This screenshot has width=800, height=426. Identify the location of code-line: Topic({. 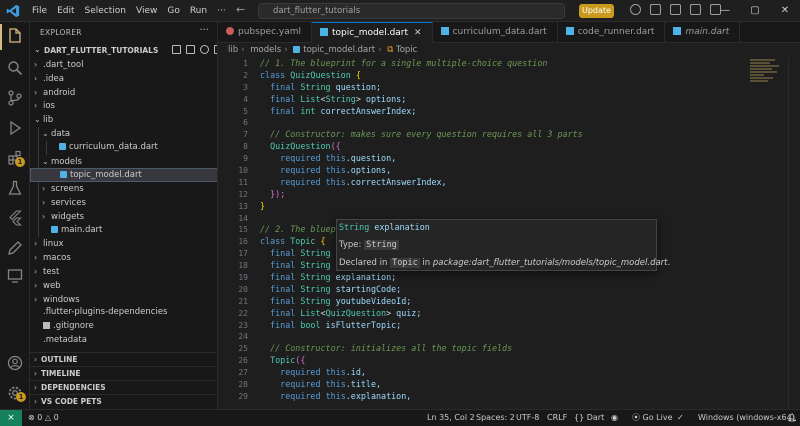
(421, 361).